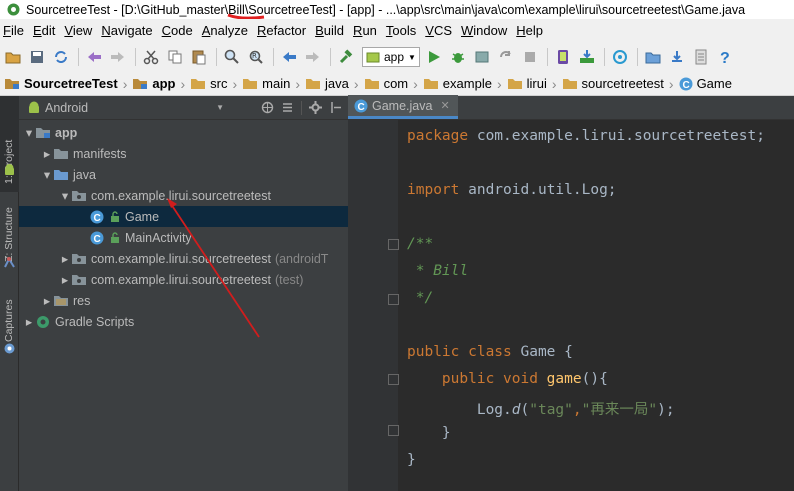 This screenshot has height=491, width=794. What do you see at coordinates (219, 83) in the screenshot?
I see `breadcrumb-label: src` at bounding box center [219, 83].